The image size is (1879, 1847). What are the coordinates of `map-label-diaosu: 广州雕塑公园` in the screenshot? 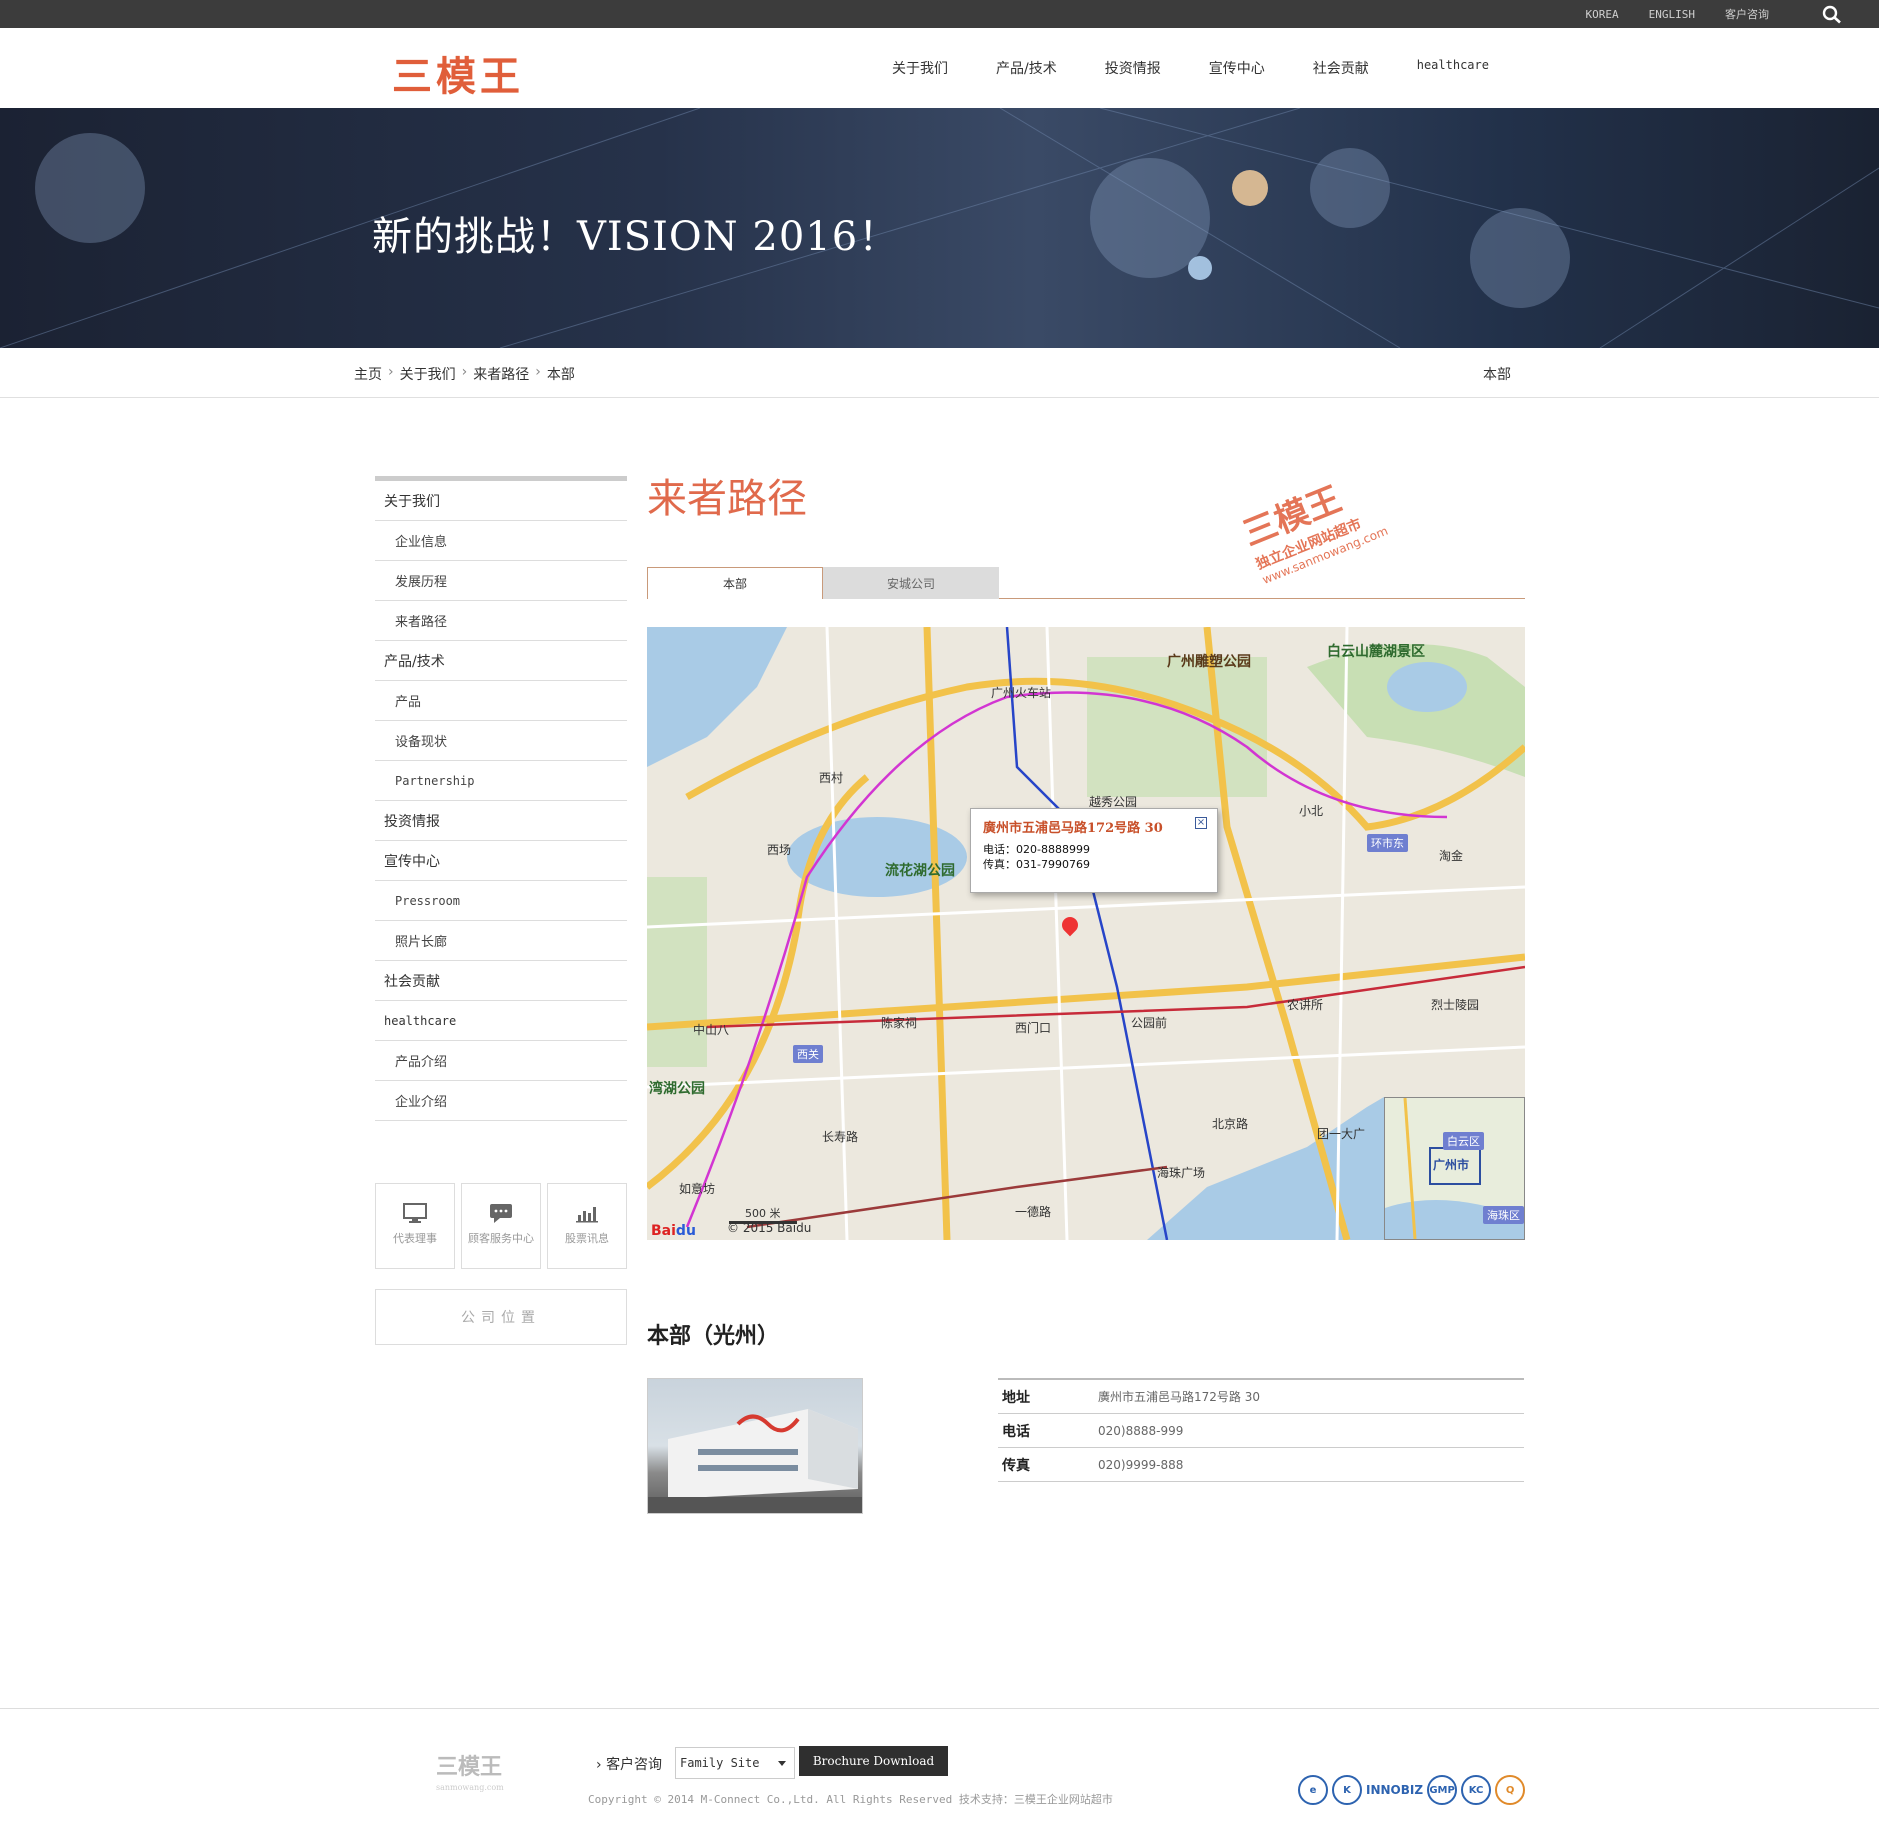 It's located at (1209, 662).